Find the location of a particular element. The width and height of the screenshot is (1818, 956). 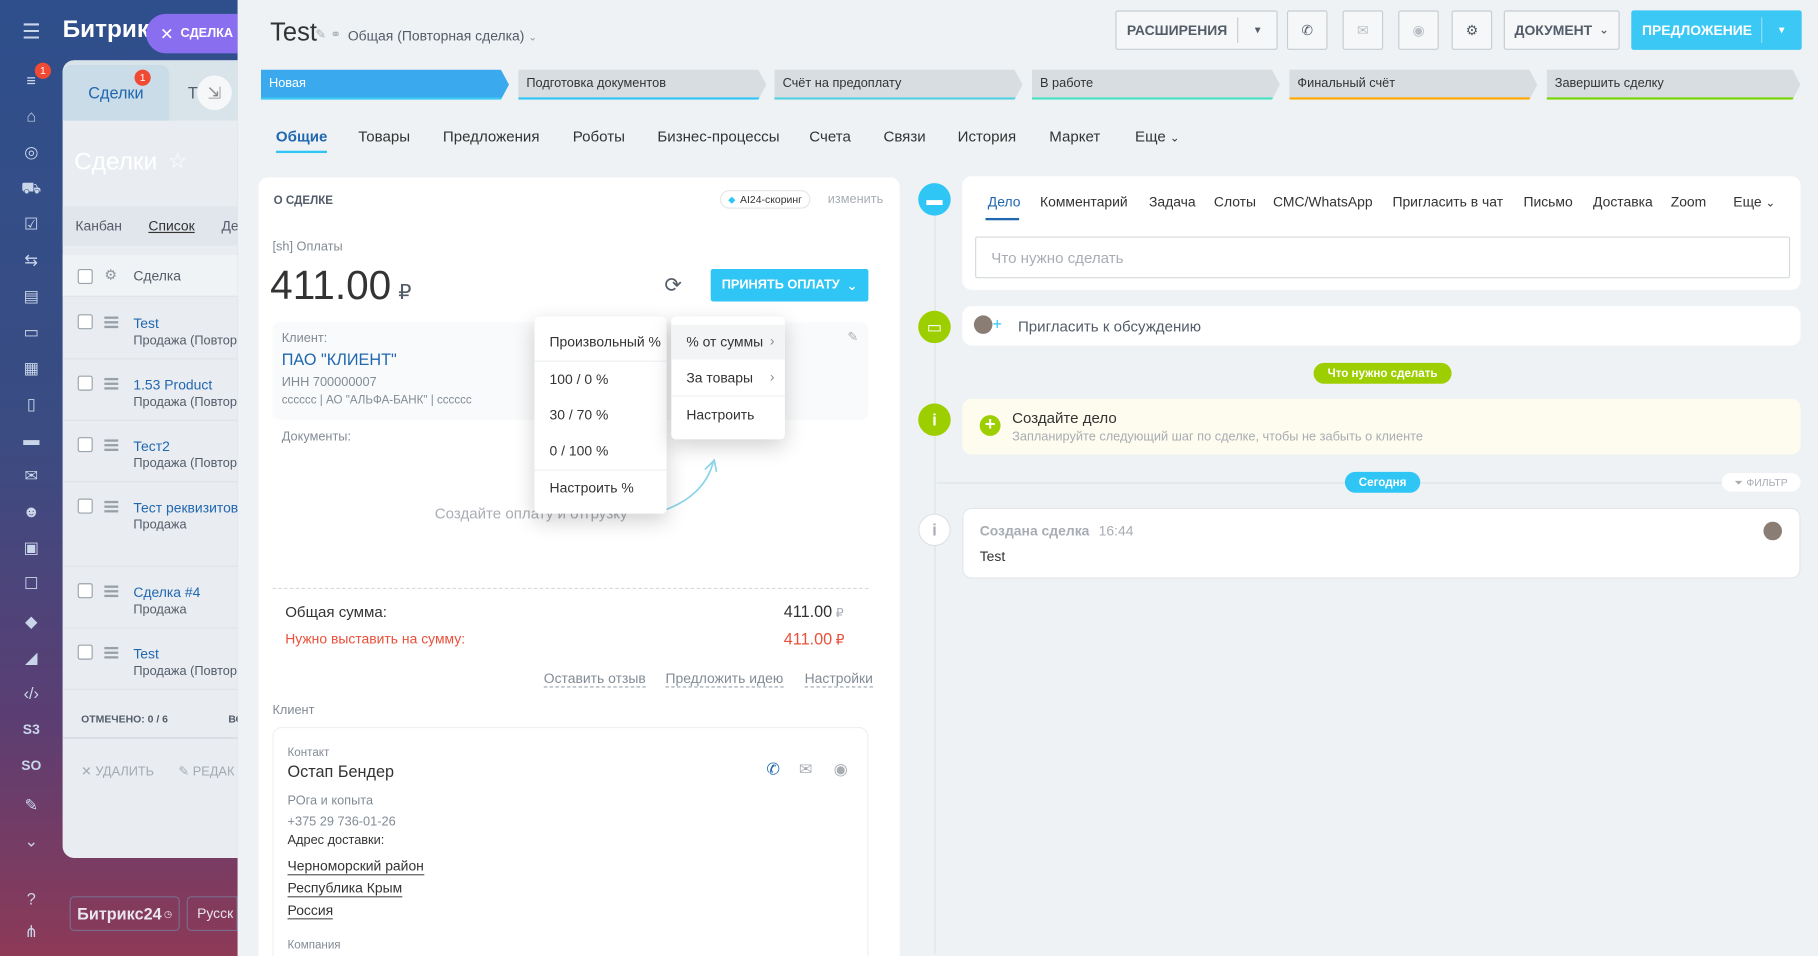

activity-tab-0: Дело is located at coordinates (1004, 202).